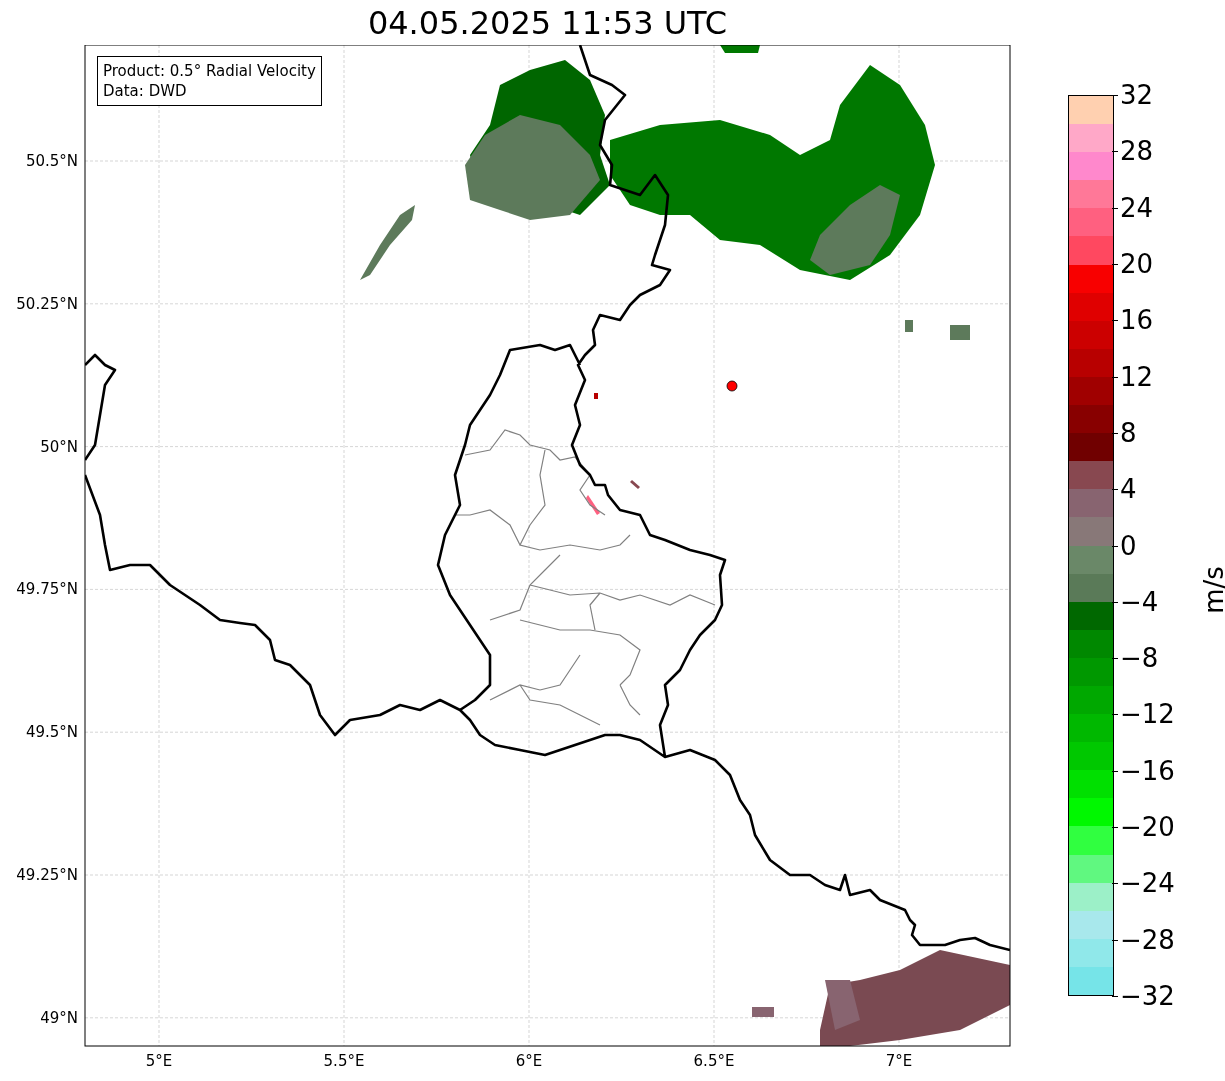  What do you see at coordinates (1147, 939) in the screenshot?
I see `colorbar-tick-label: −28` at bounding box center [1147, 939].